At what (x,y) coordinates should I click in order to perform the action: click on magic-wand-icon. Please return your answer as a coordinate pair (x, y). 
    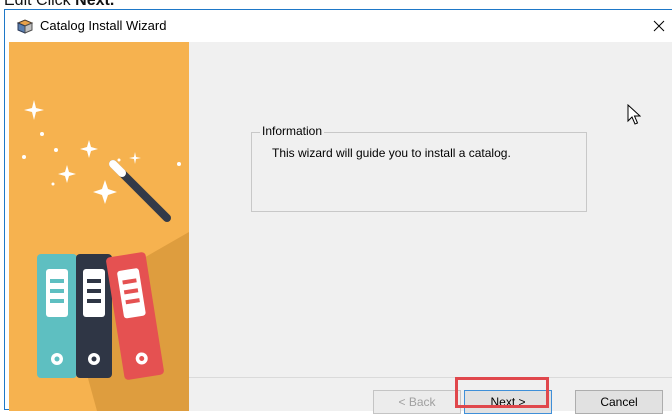
    Looking at the image, I should click on (140, 191).